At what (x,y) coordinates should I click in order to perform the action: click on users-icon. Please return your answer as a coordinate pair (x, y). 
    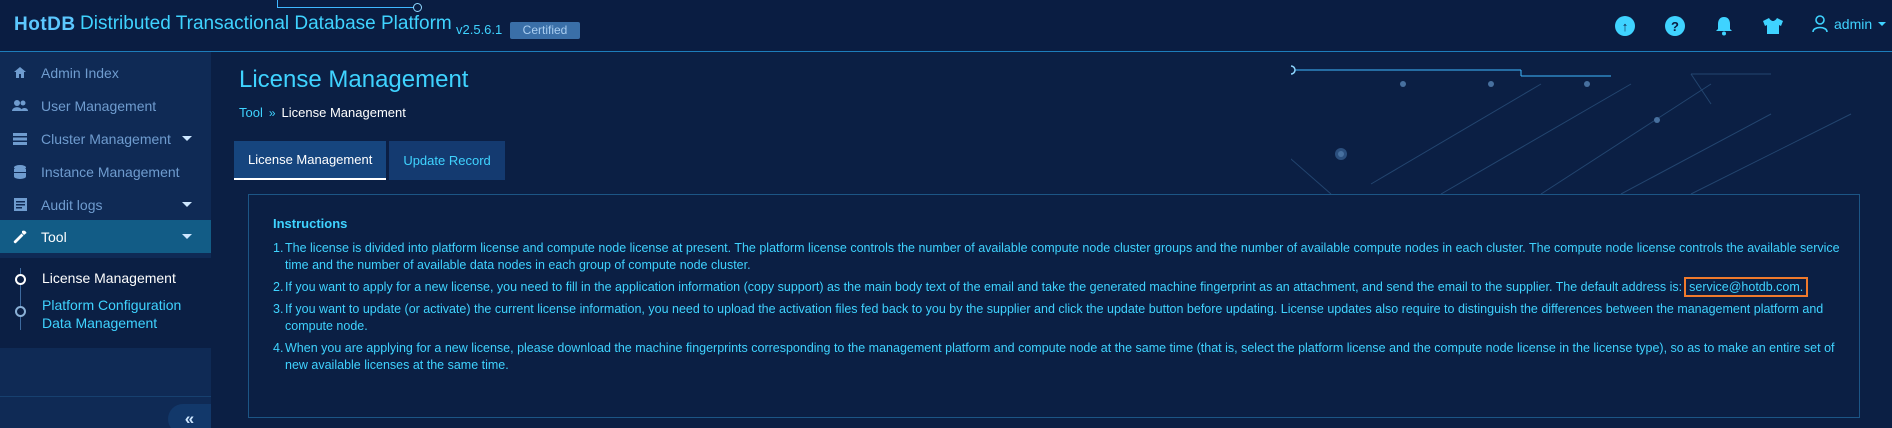
    Looking at the image, I should click on (20, 106).